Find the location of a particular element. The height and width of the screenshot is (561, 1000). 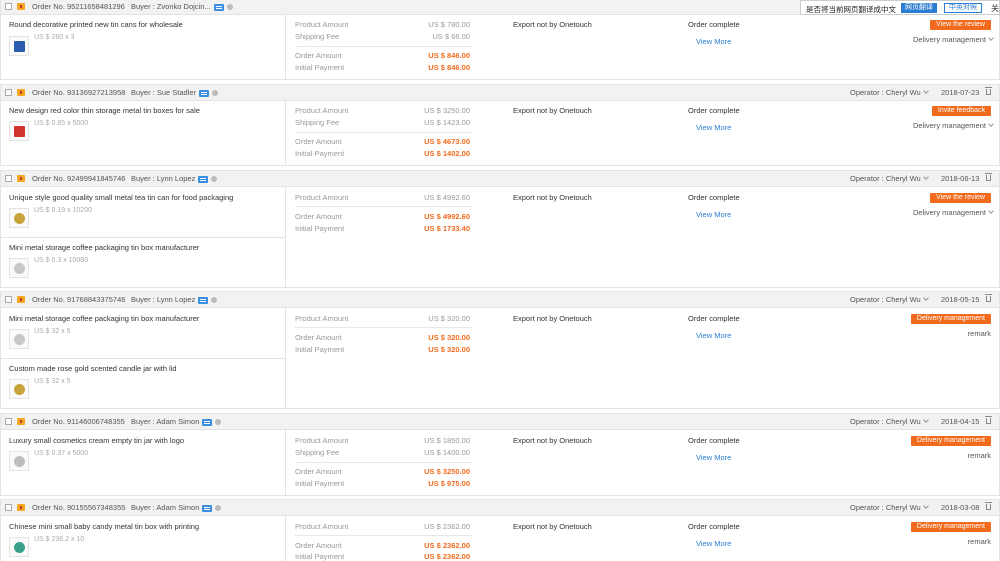

initial-payment-value: US $ 1402.00 is located at coordinates (447, 153).